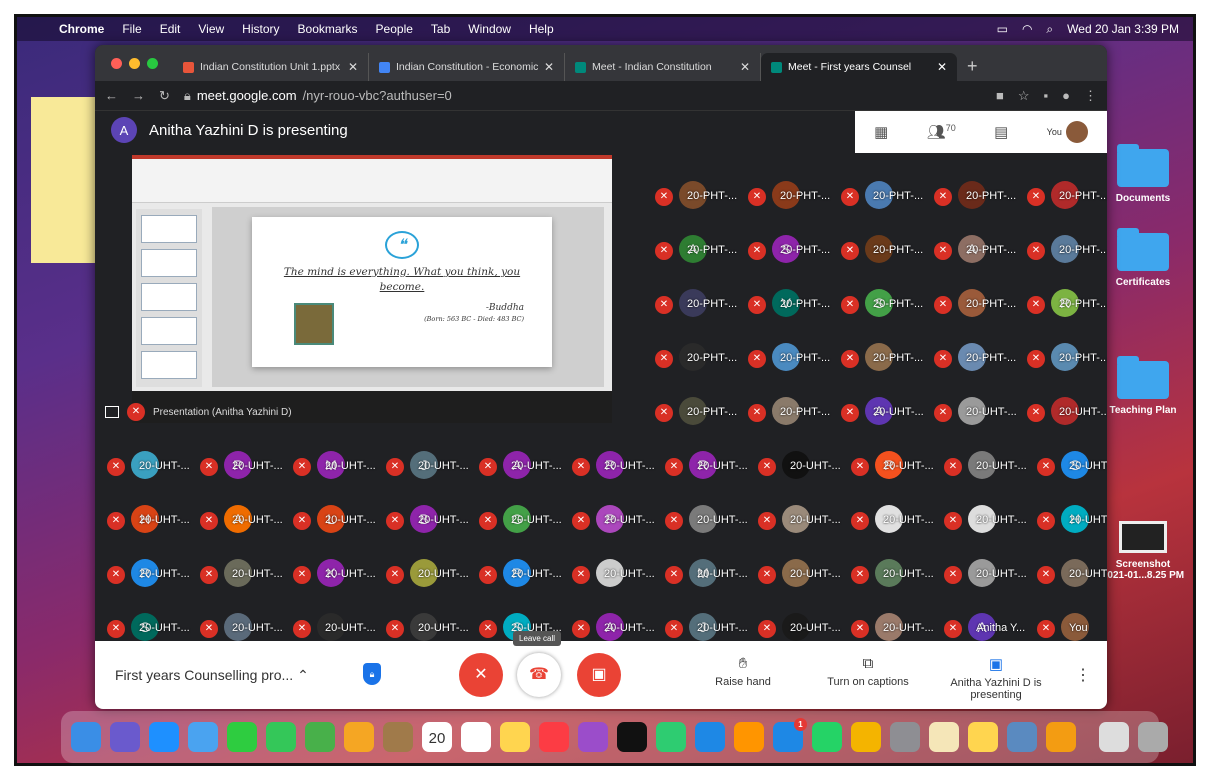 The image size is (1205, 770). Describe the element at coordinates (260, 29) in the screenshot. I see `menu-history: History` at that location.